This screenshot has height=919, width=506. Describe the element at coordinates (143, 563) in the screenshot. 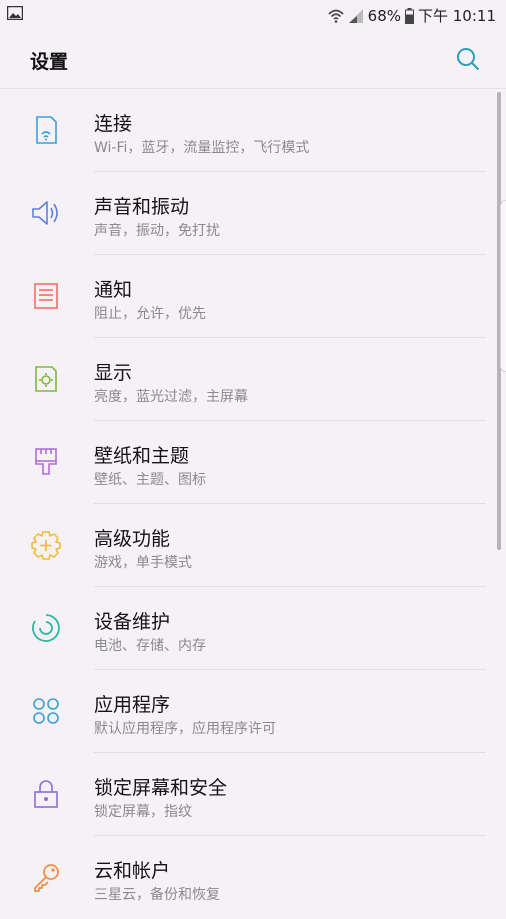

I see `settings-item-subtitle: 游戏，单手模式` at that location.